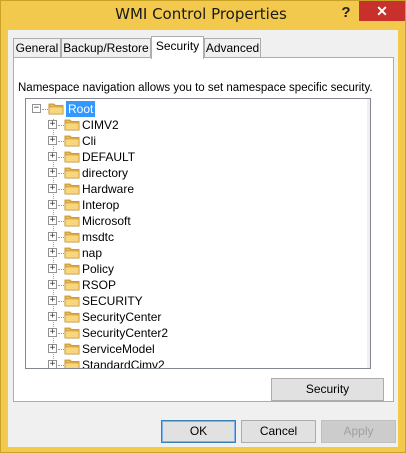 Image resolution: width=406 pixels, height=453 pixels. What do you see at coordinates (100, 125) in the screenshot?
I see `tree-item-label: CIMV2` at bounding box center [100, 125].